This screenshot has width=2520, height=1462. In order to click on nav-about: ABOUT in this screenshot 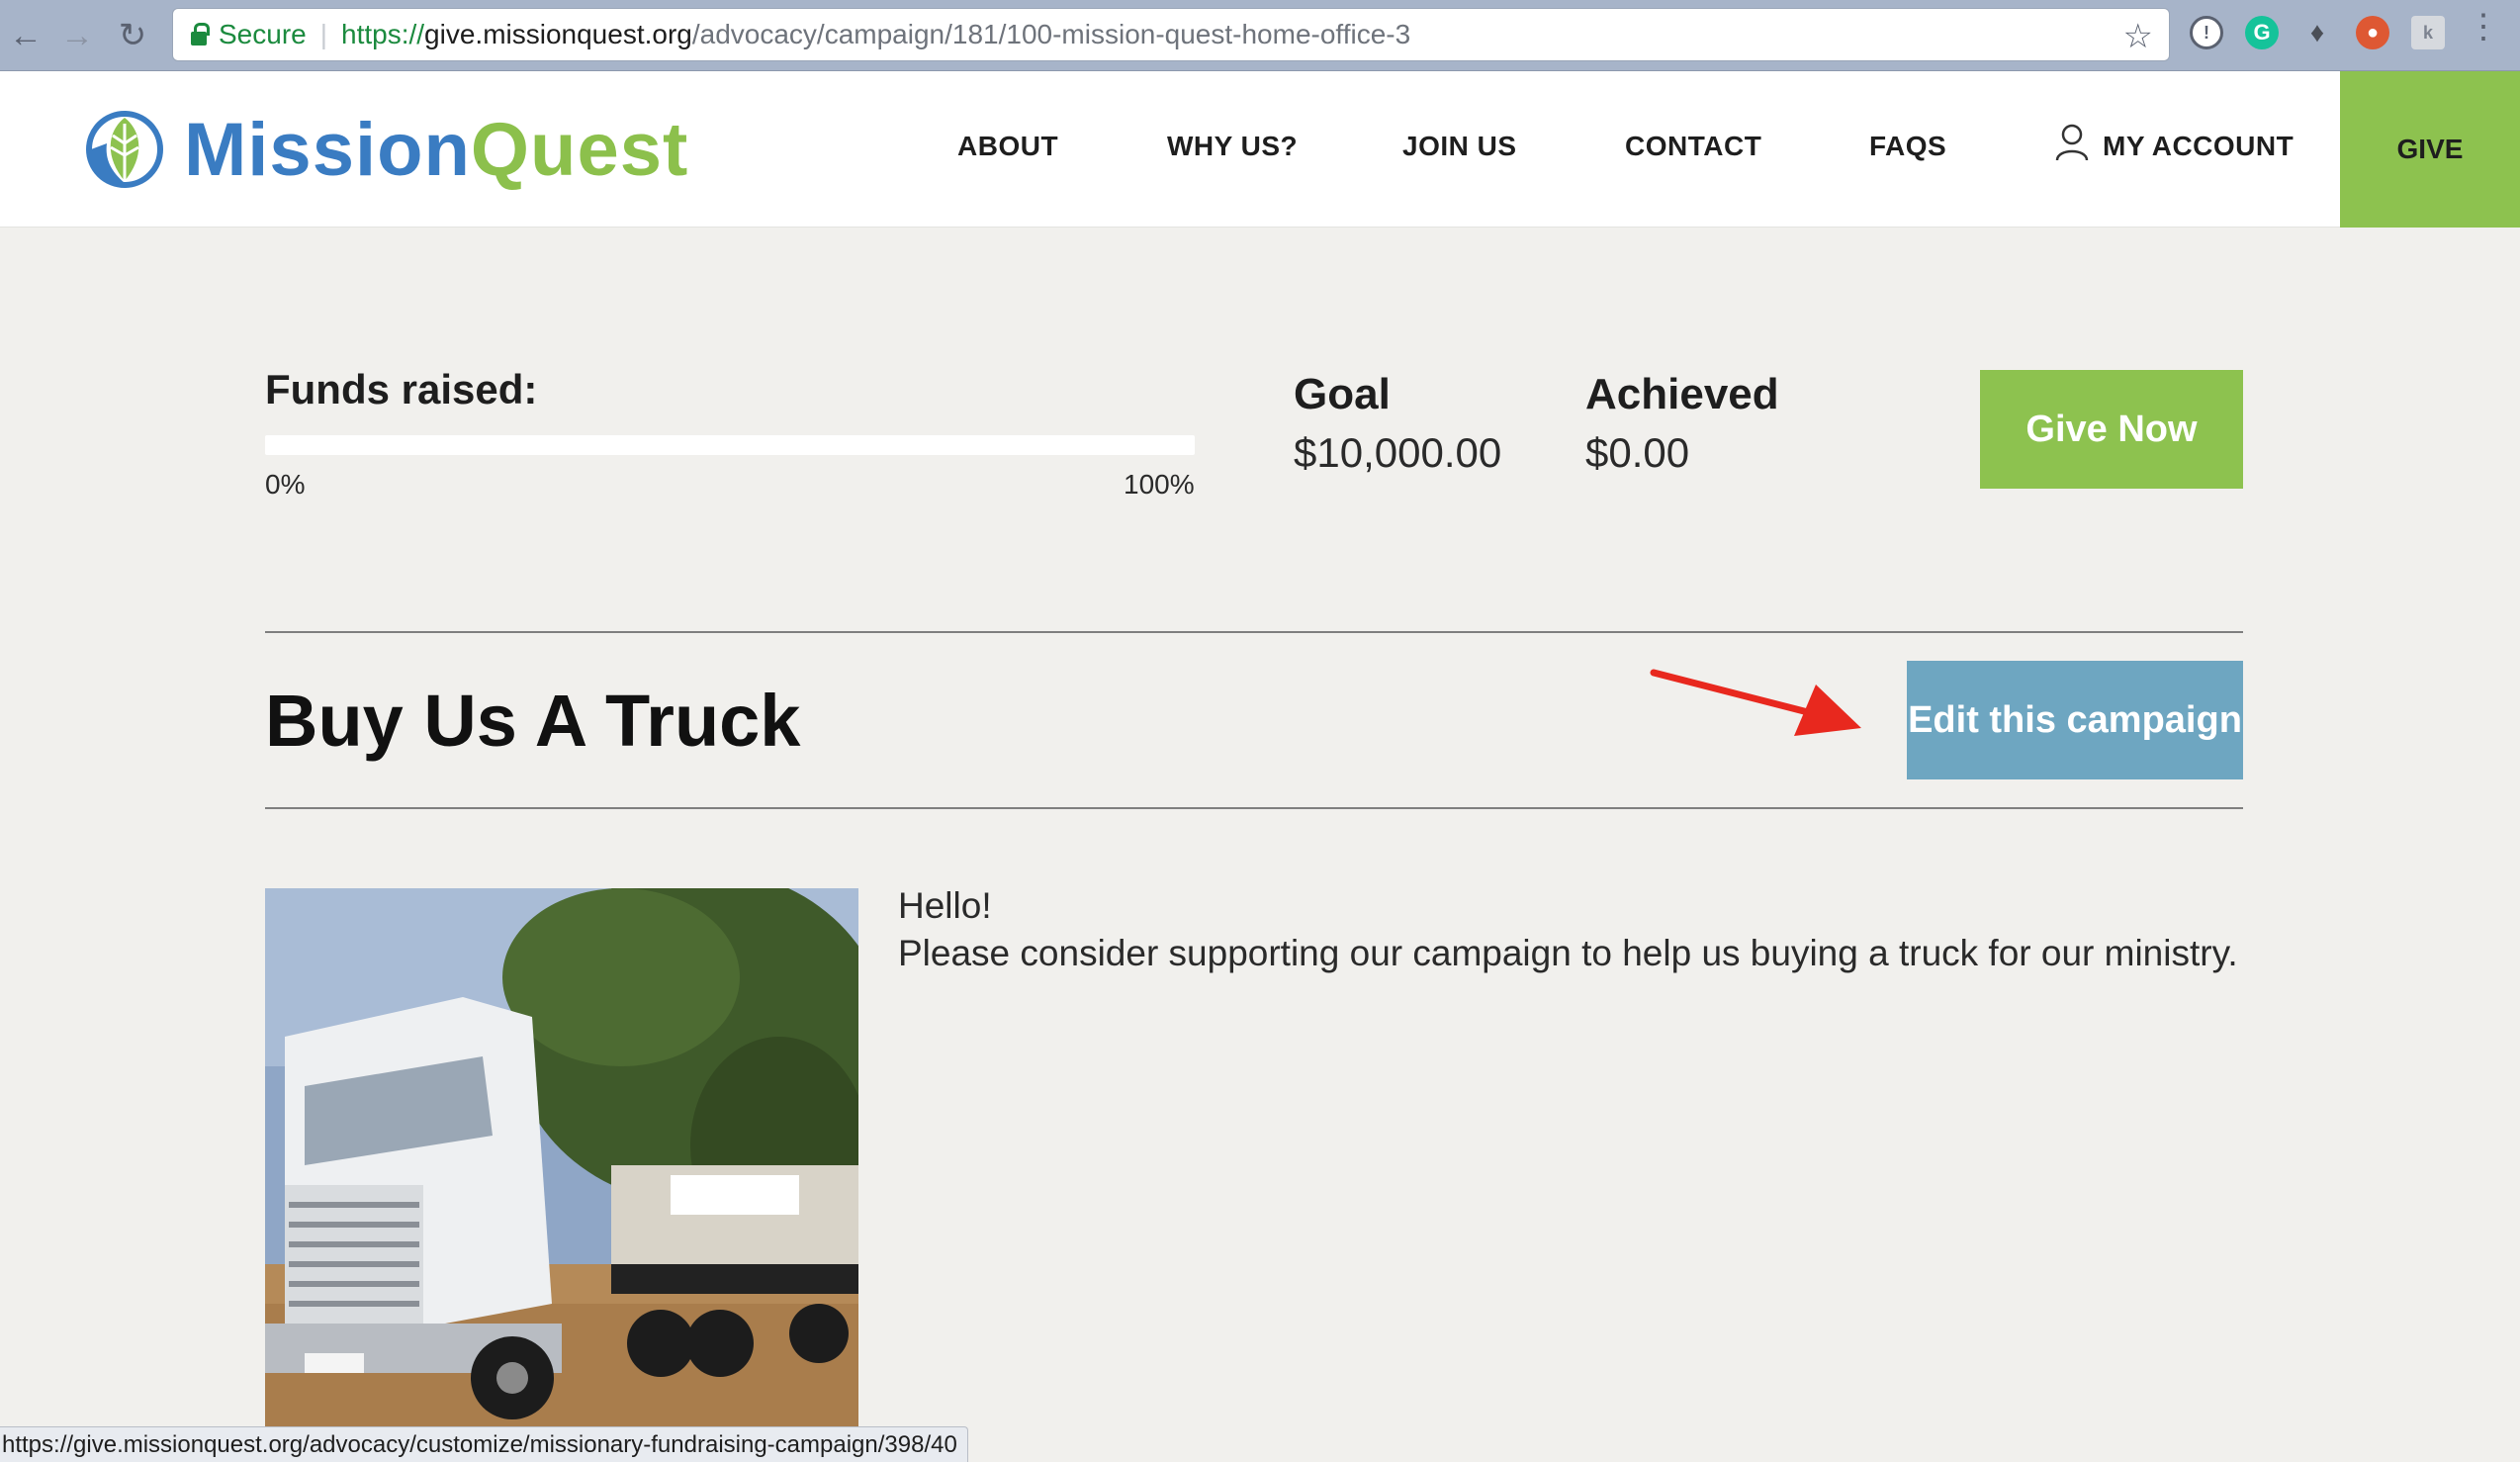, I will do `click(1007, 147)`.